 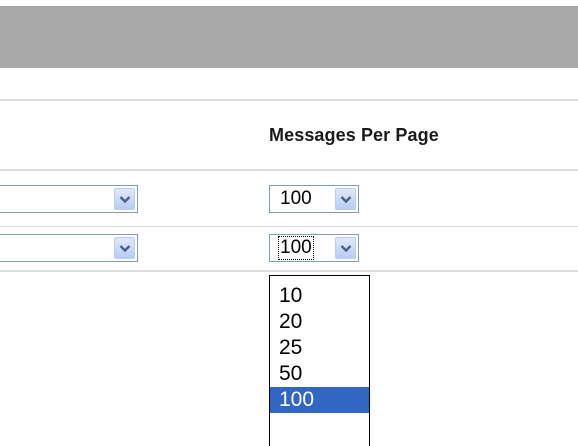 What do you see at coordinates (319, 322) in the screenshot?
I see `dropdown-option-20: 20` at bounding box center [319, 322].